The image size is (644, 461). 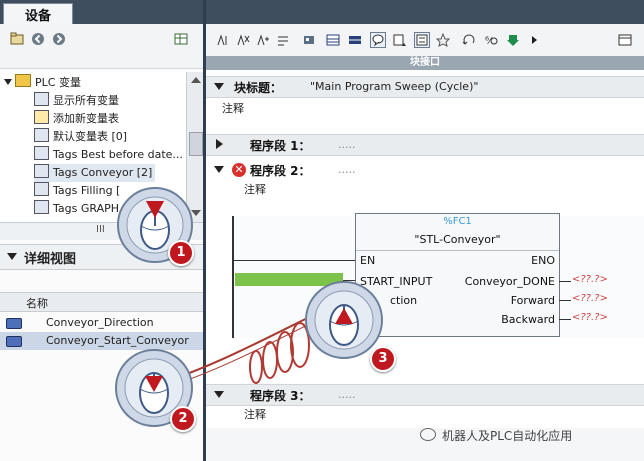 I want to click on drag-path-overlay, so click(x=260, y=342).